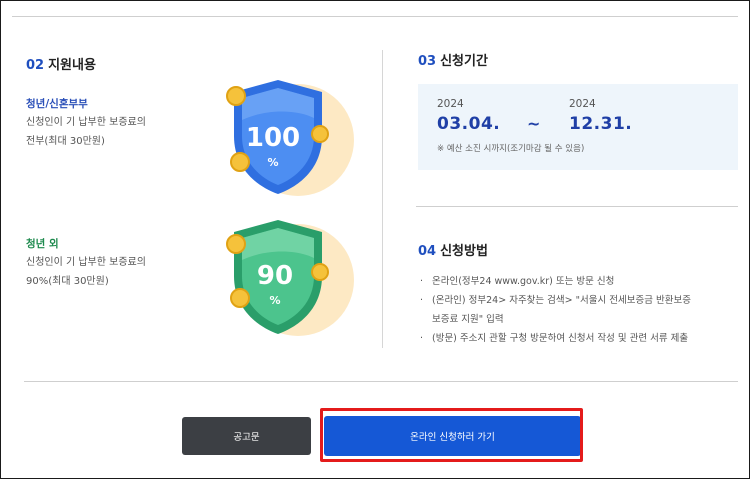 This screenshot has width=750, height=479. Describe the element at coordinates (464, 251) in the screenshot. I see `section-title-text: 신청방법` at that location.